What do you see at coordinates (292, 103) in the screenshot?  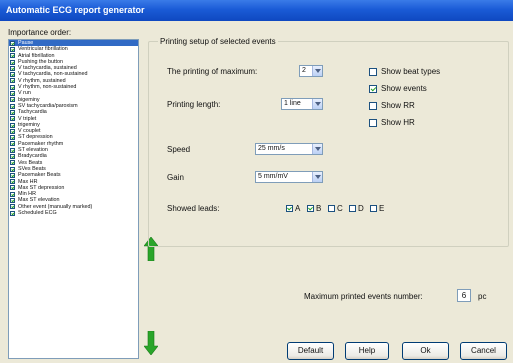 I see `printing-length-value: 1 line` at bounding box center [292, 103].